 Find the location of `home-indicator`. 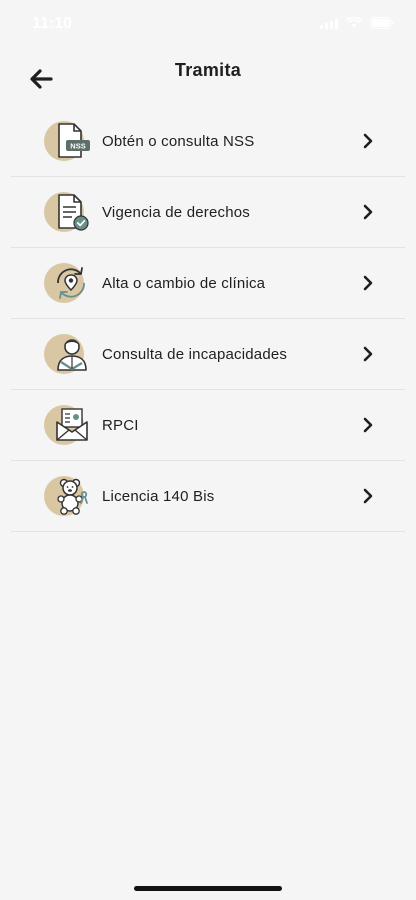

home-indicator is located at coordinates (208, 888).